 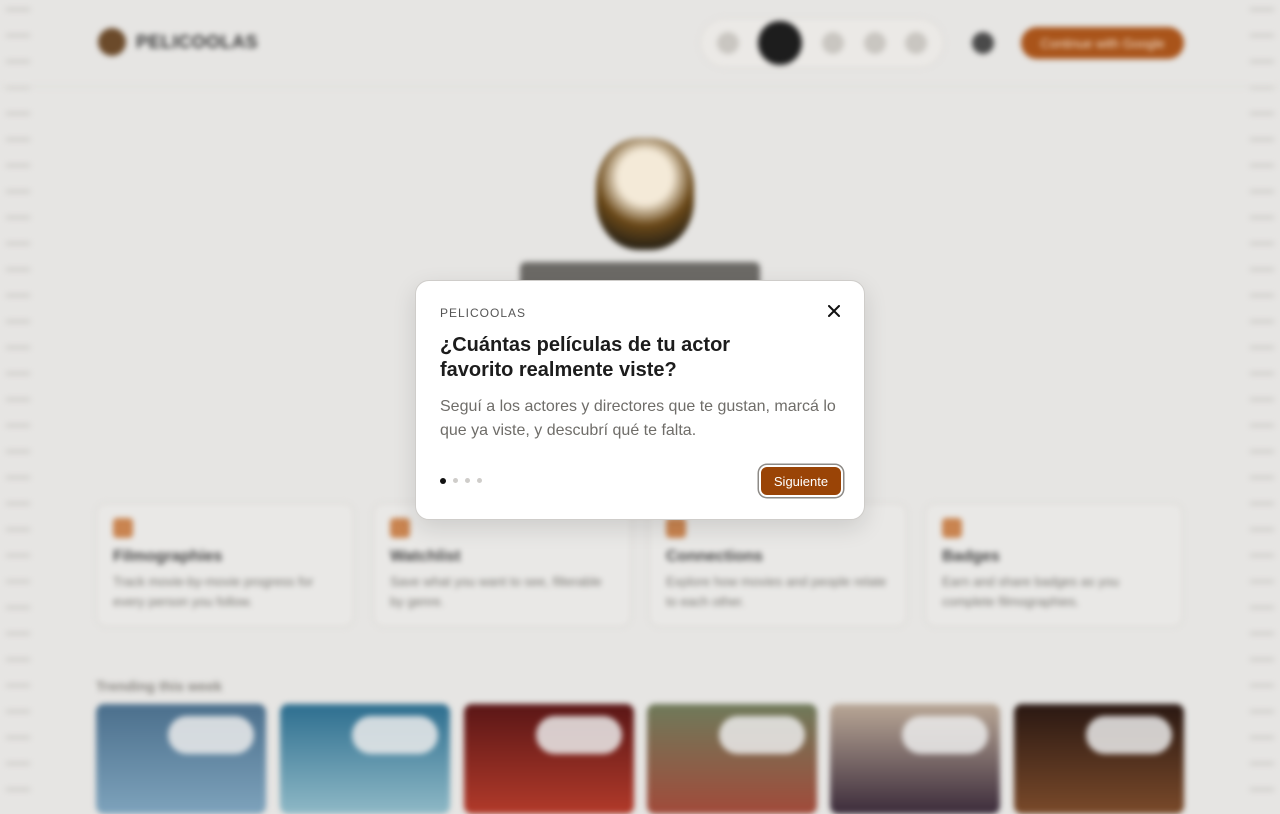 I want to click on search-icon, so click(x=727, y=43).